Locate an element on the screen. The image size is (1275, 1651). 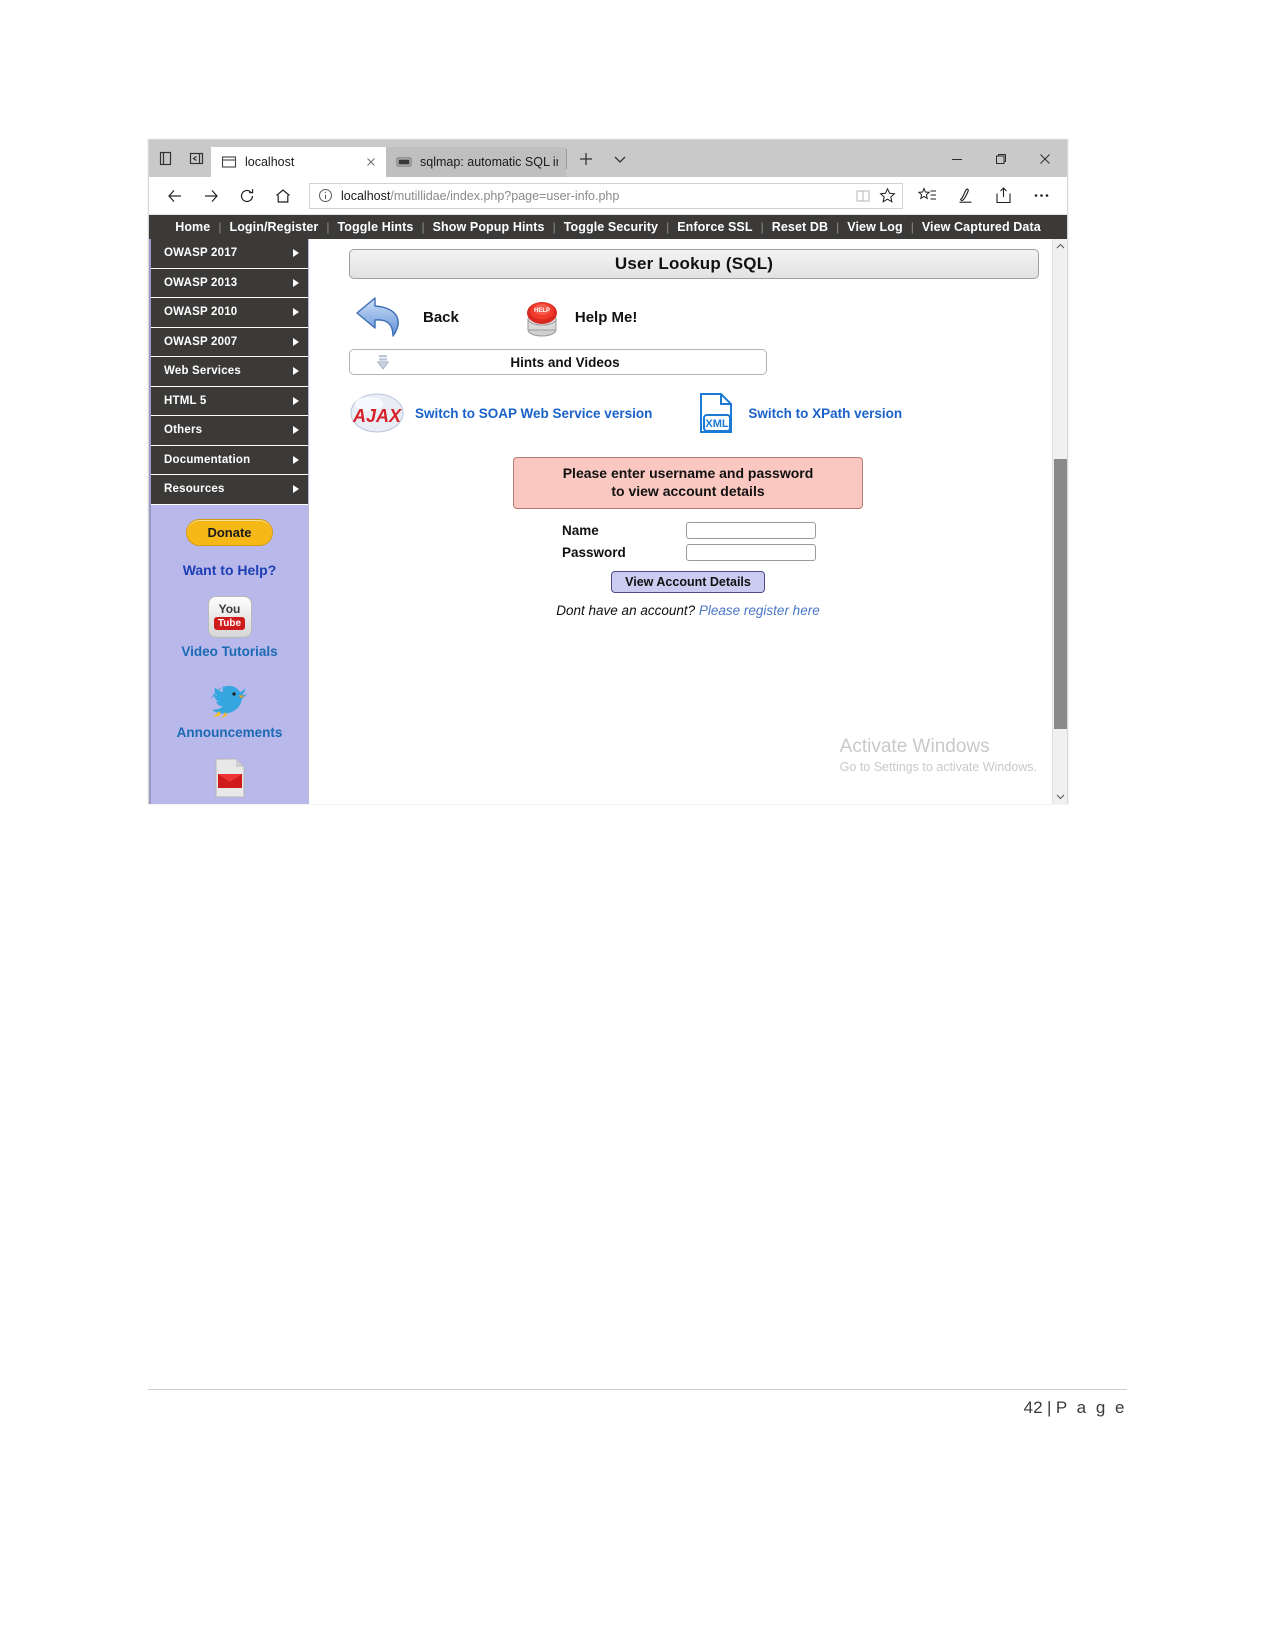
browser-tab-sqlmap: sqlmap: automatic SQL inje is located at coordinates (476, 162).